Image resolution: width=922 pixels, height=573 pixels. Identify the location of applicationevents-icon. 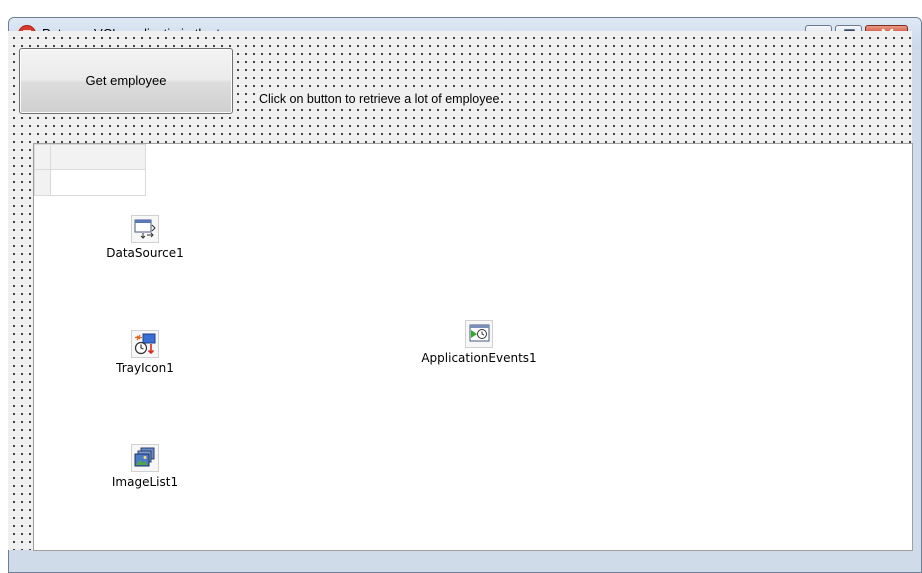
(479, 334).